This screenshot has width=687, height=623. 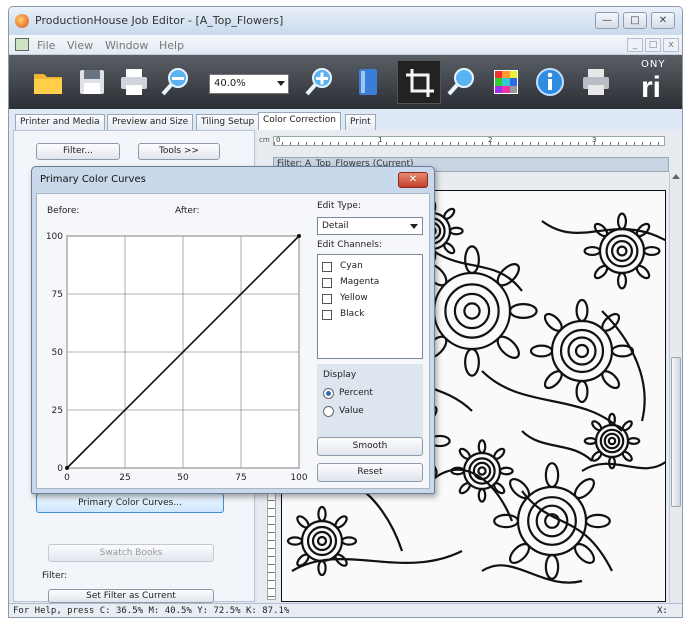 I want to click on tools-button: Tools >>, so click(x=179, y=151).